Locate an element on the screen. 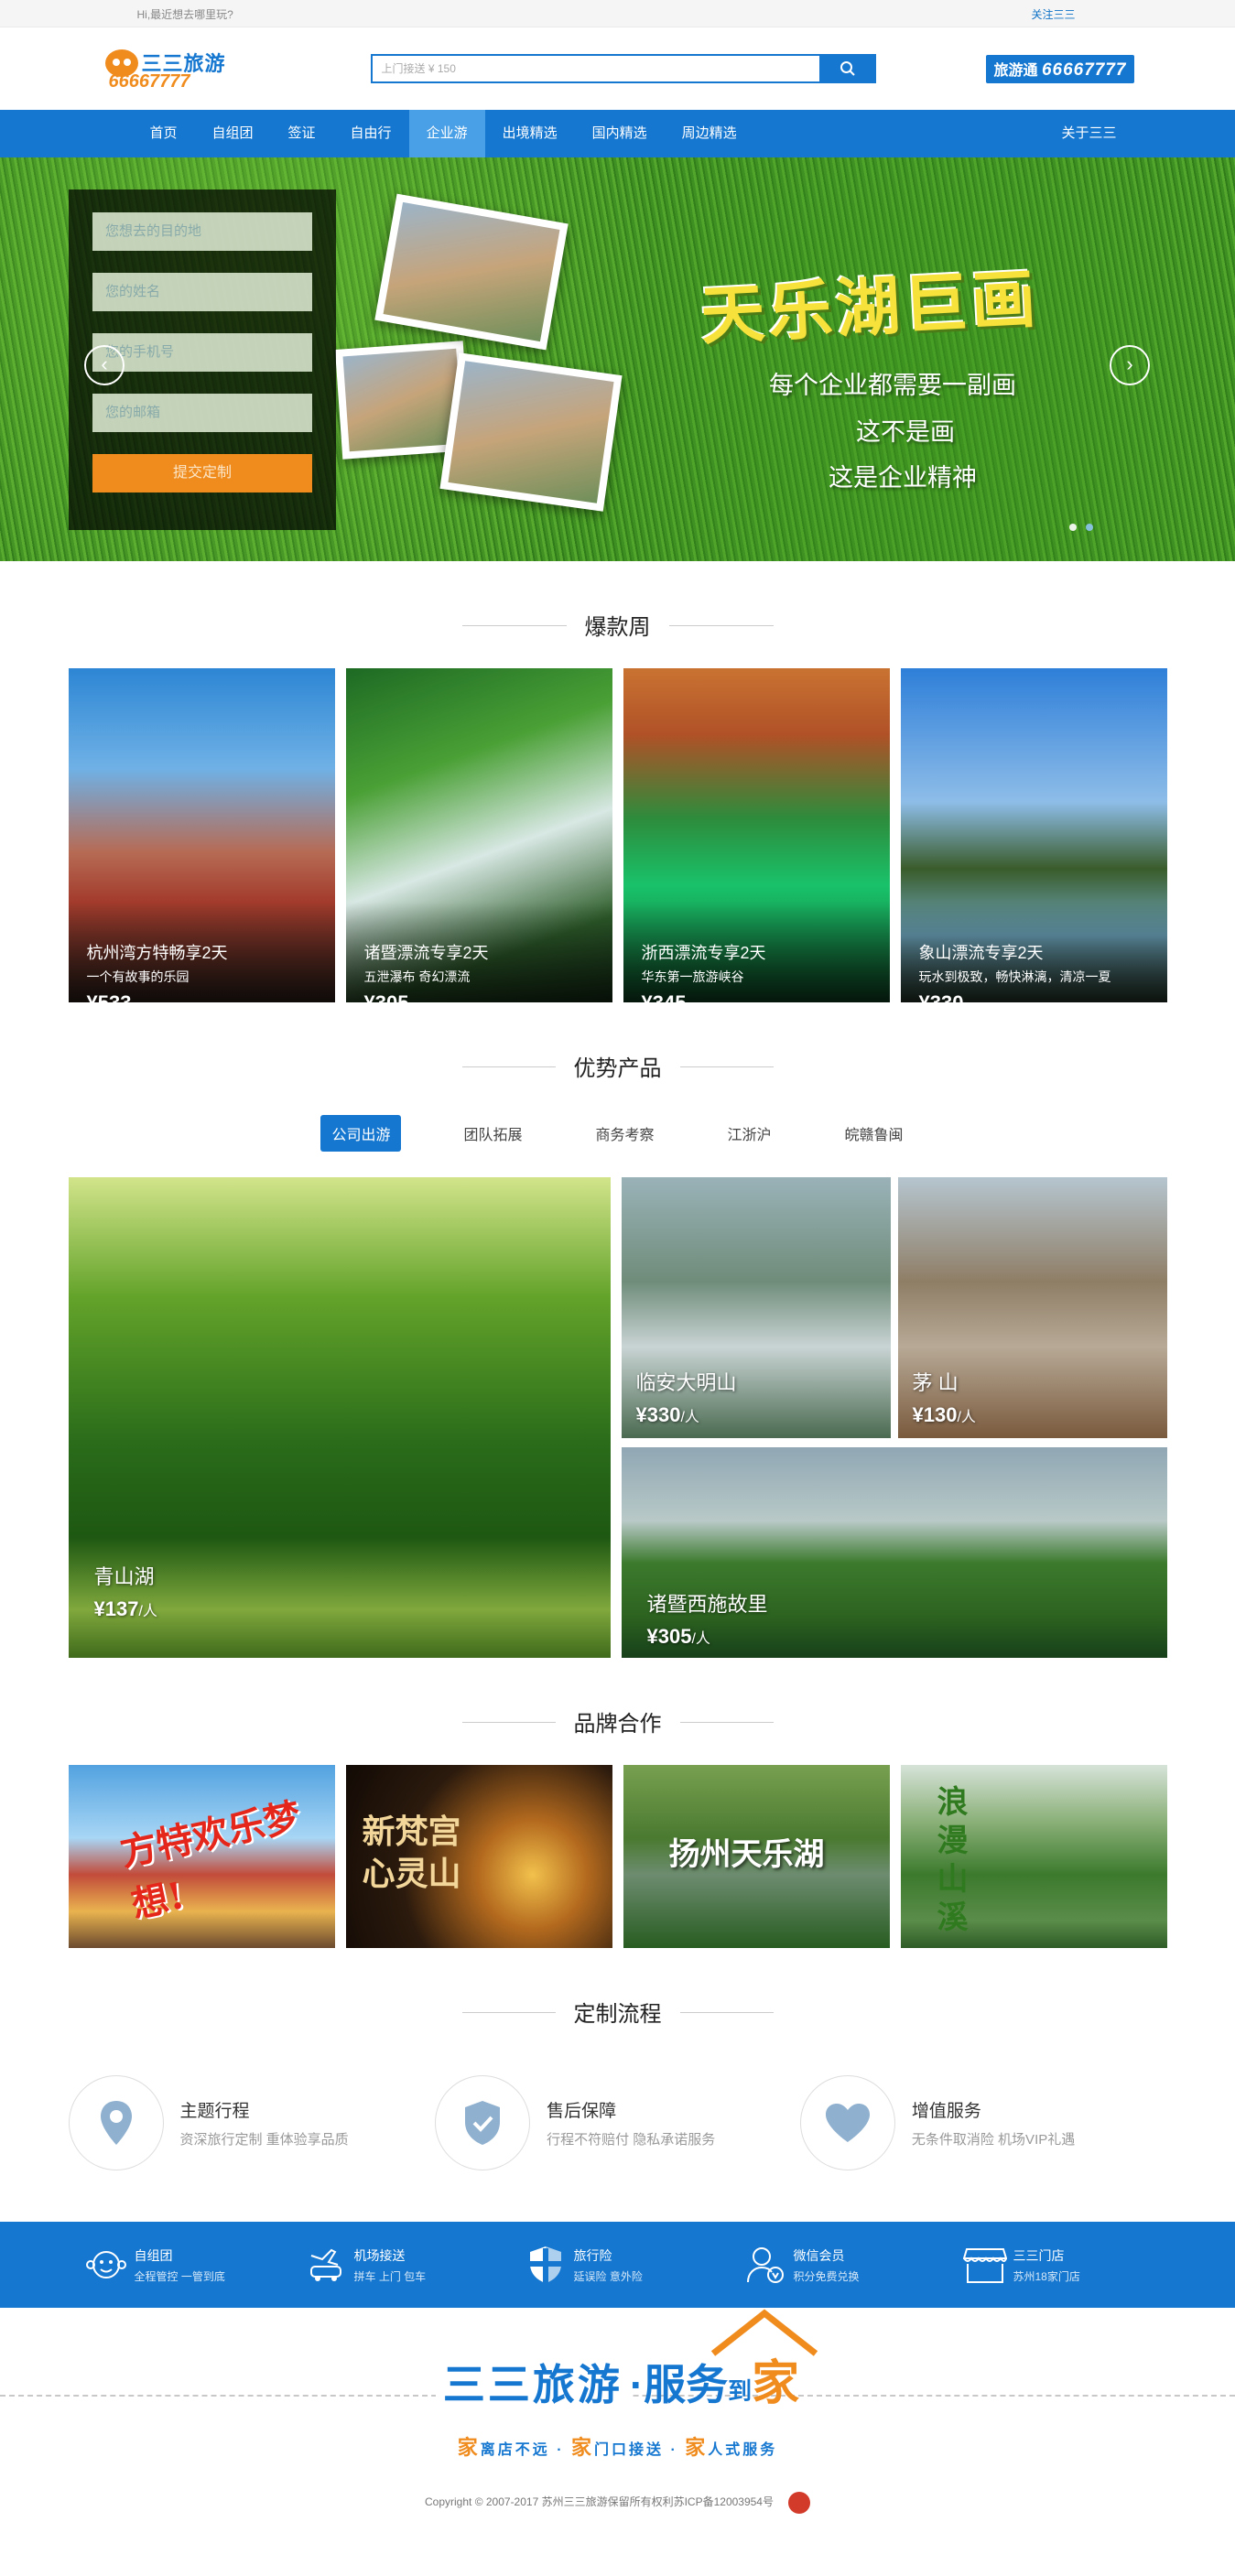 Image resolution: width=1235 pixels, height=2576 pixels. brand-card: 浪漫山溪 is located at coordinates (1033, 1857).